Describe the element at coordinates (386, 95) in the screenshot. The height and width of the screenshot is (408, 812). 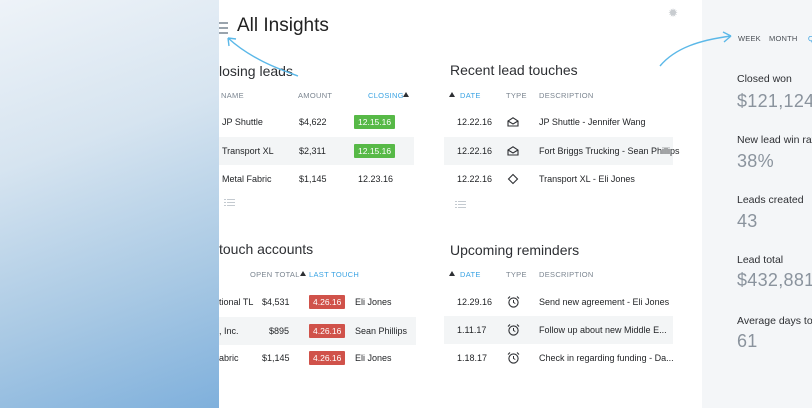
I see `col-closing: CLOSING` at that location.